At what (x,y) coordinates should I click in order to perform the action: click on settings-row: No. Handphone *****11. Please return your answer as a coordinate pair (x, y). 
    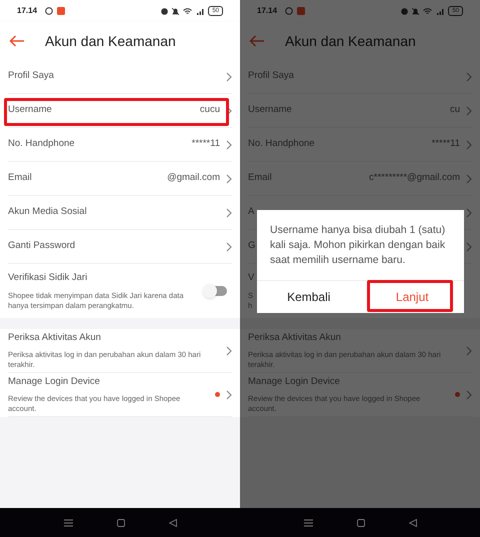
    Looking at the image, I should click on (120, 145).